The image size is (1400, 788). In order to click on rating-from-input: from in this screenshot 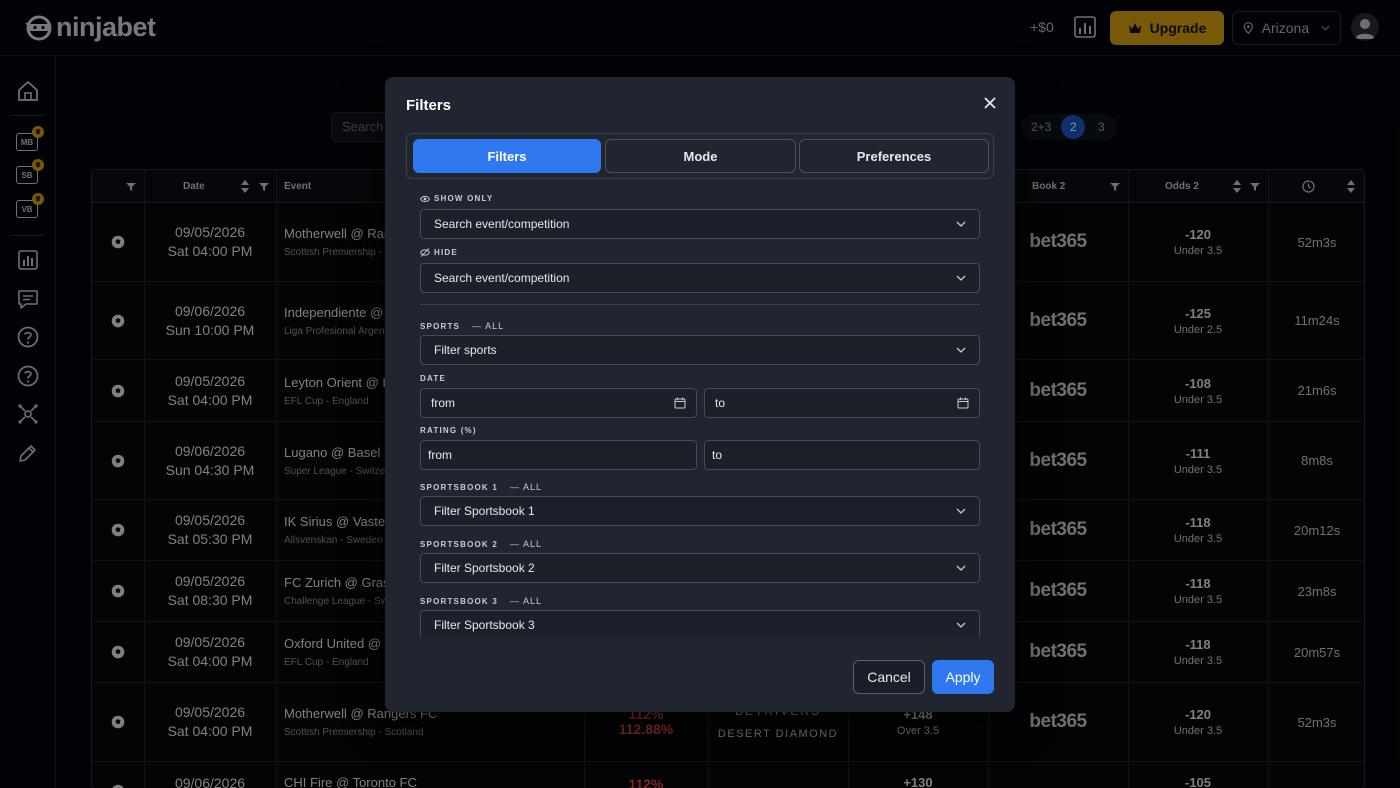, I will do `click(558, 455)`.